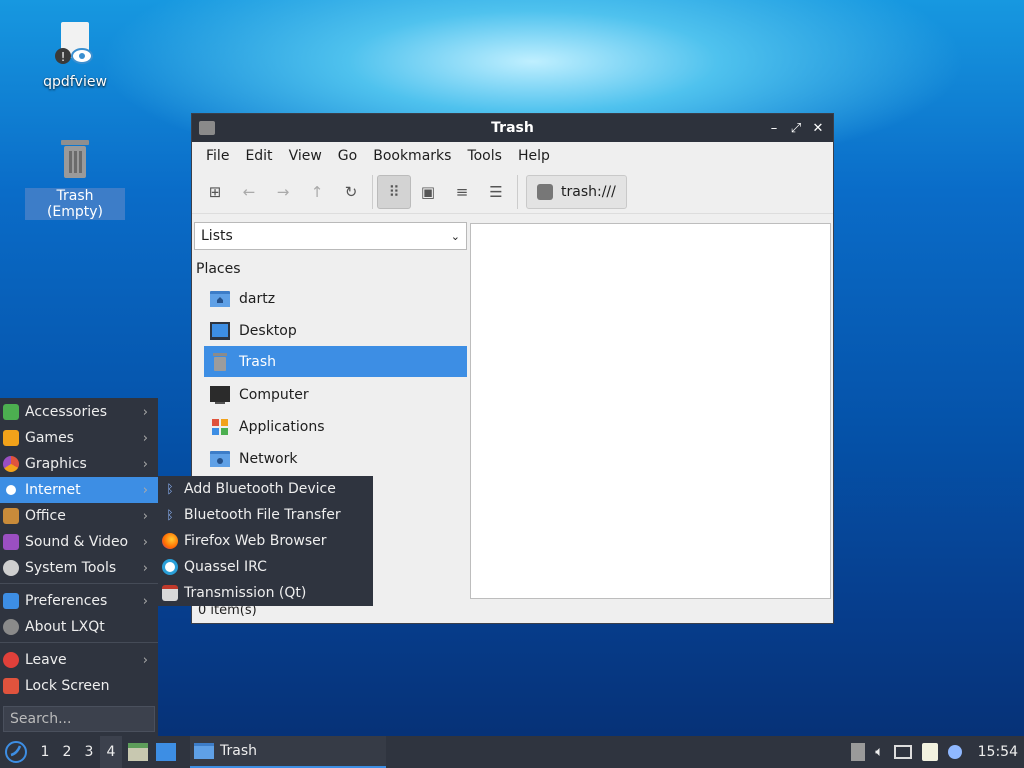 Image resolution: width=1024 pixels, height=768 pixels. What do you see at coordinates (11, 490) in the screenshot?
I see `internet-icon` at bounding box center [11, 490].